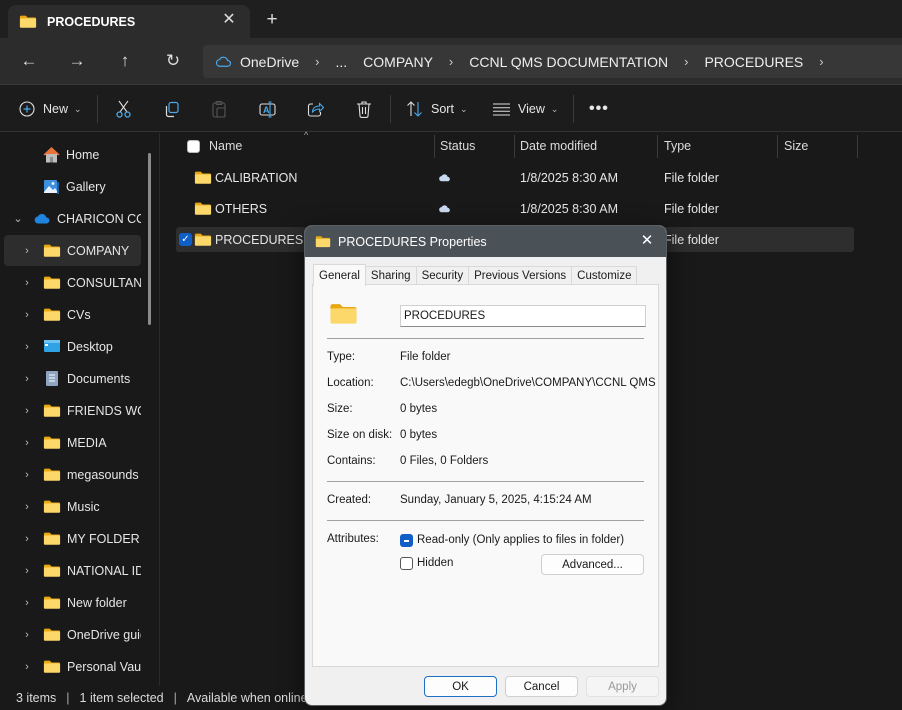  Describe the element at coordinates (173, 61) in the screenshot. I see `refresh-icon: ↻` at that location.